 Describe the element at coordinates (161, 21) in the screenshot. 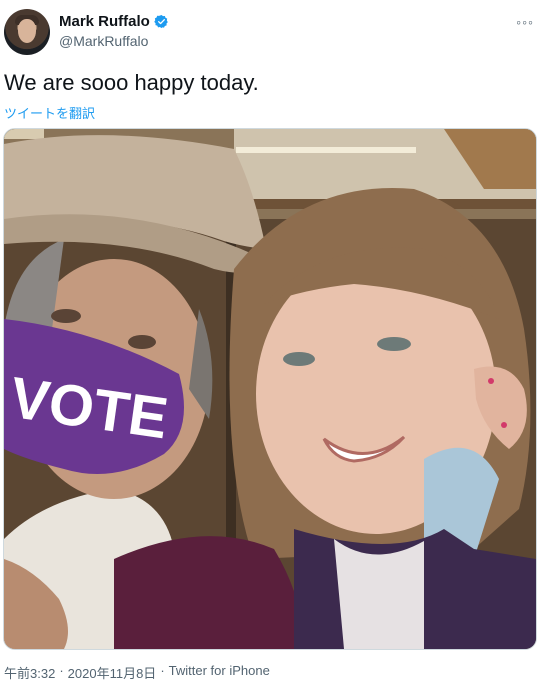

I see `verified-badge-icon` at that location.